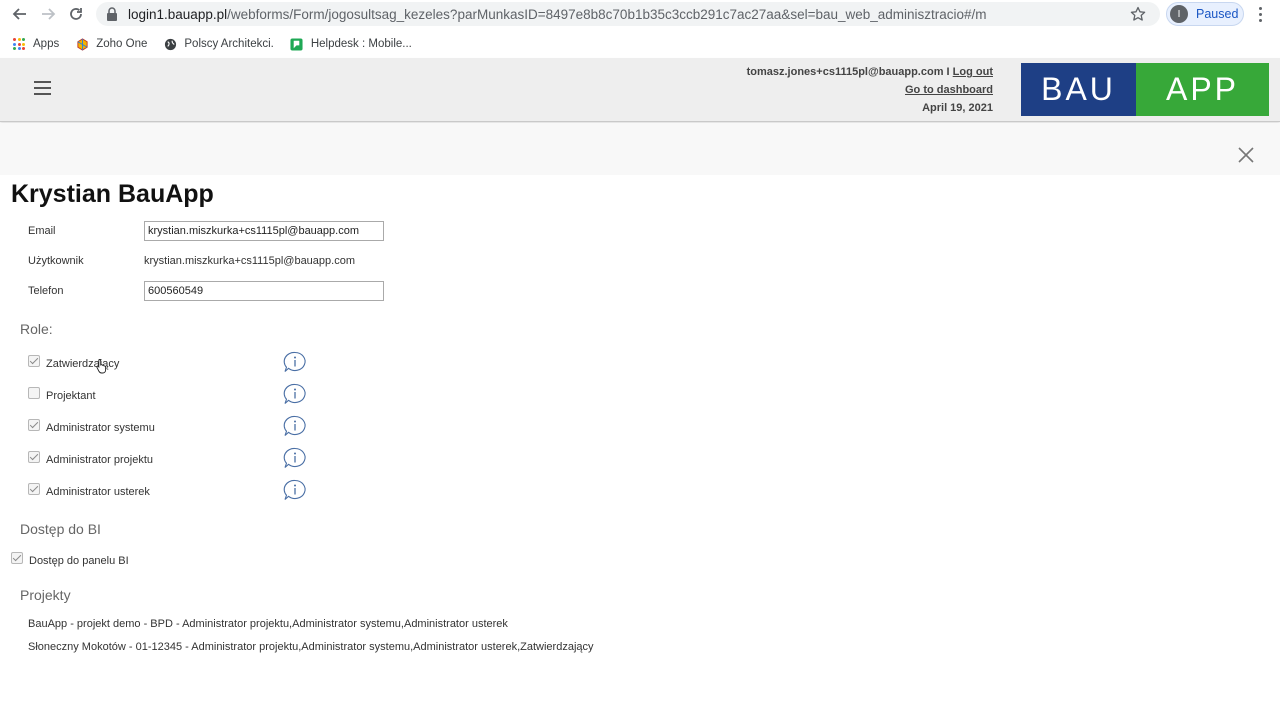 The height and width of the screenshot is (720, 1280). What do you see at coordinates (79, 561) in the screenshot?
I see `bi-panel-label: Dostęp do panelu BI` at bounding box center [79, 561].